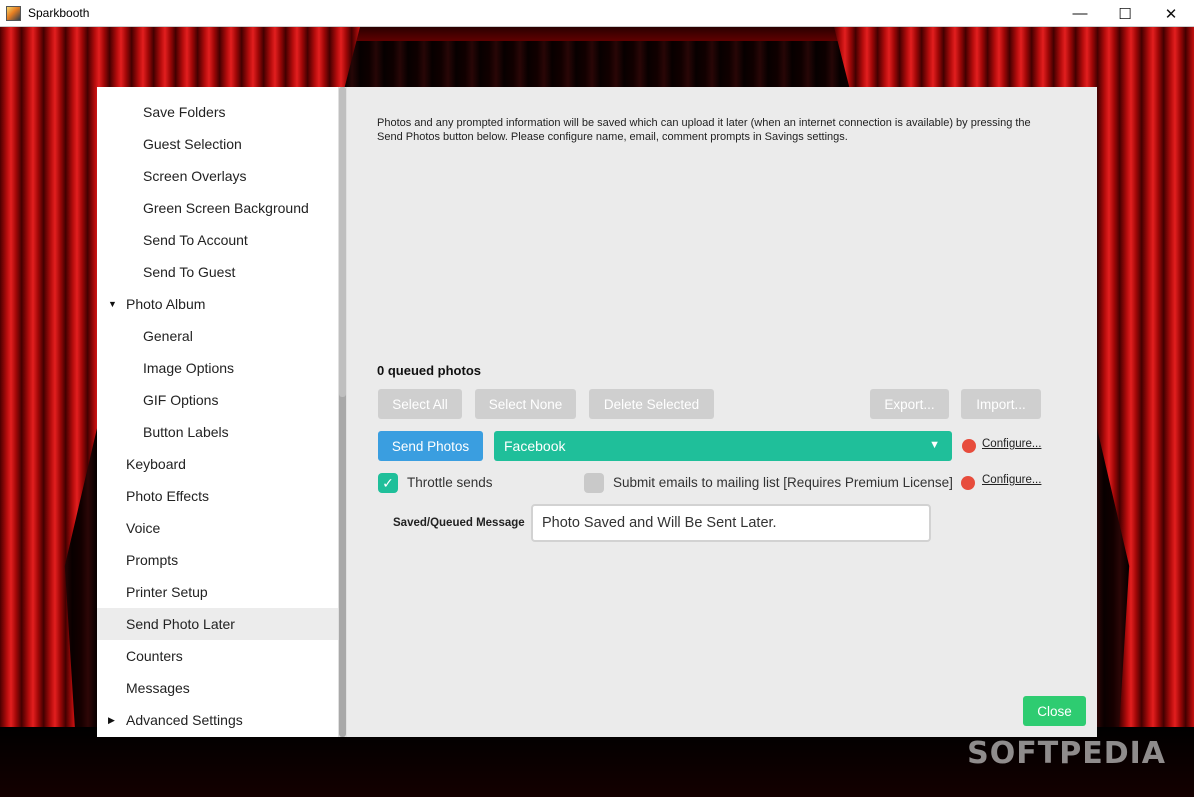  Describe the element at coordinates (535, 446) in the screenshot. I see `destination-value: Facebook` at that location.